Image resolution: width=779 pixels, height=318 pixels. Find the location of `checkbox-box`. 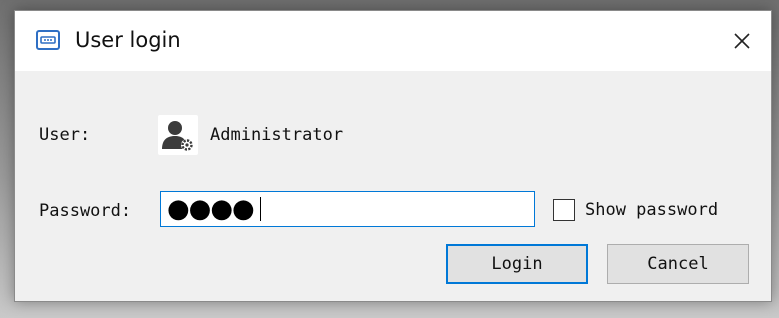

checkbox-box is located at coordinates (564, 210).